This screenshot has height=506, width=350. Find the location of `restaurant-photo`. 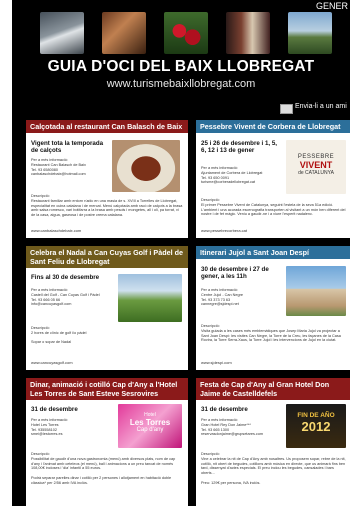

restaurant-photo is located at coordinates (124, 33).